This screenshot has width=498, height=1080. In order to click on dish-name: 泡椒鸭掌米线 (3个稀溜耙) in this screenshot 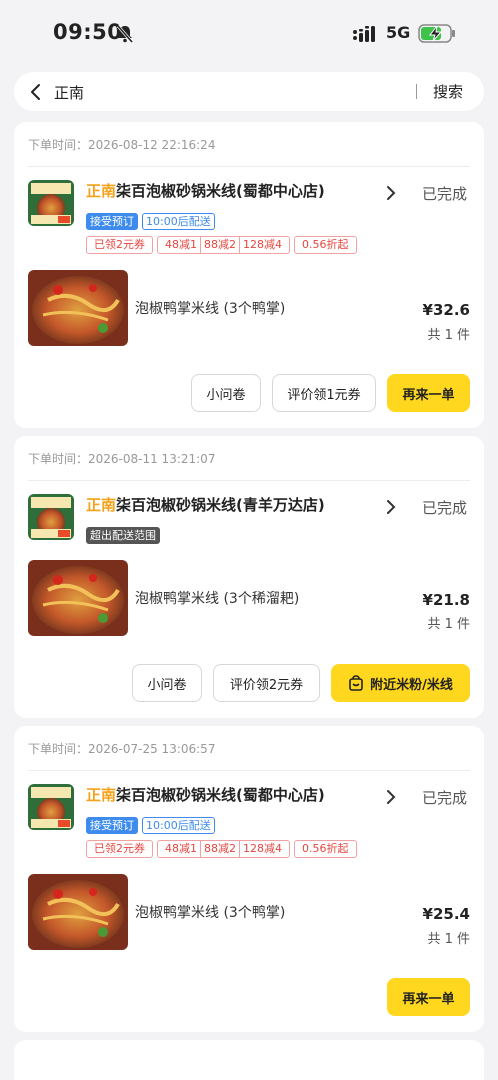, I will do `click(217, 599)`.